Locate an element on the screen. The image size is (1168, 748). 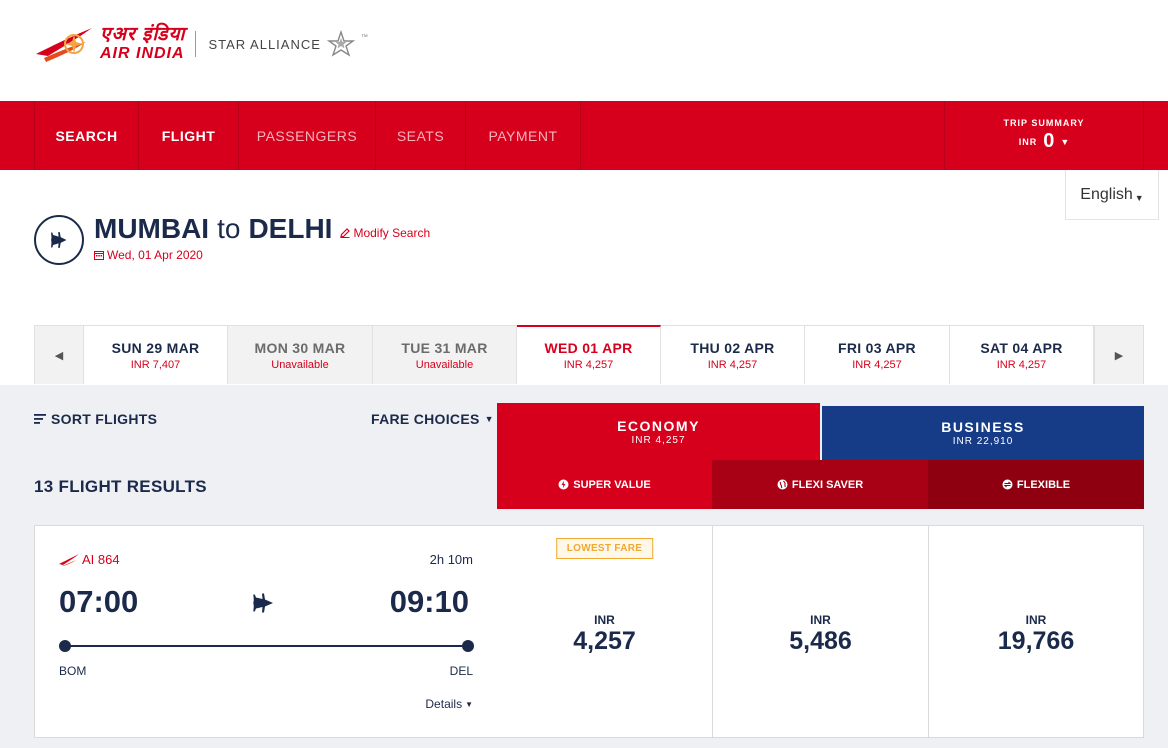
date-option-price: INR 7,407 is located at coordinates (155, 364).